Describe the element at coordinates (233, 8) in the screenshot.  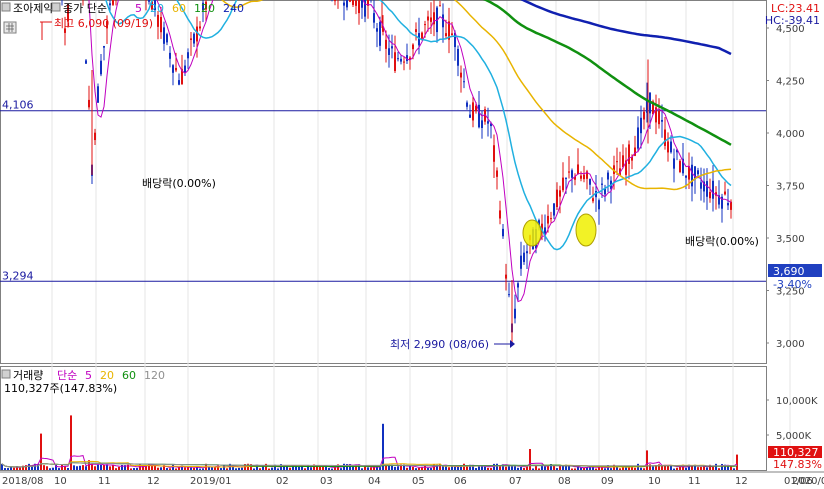
I see `ma-legend-label: 240` at that location.